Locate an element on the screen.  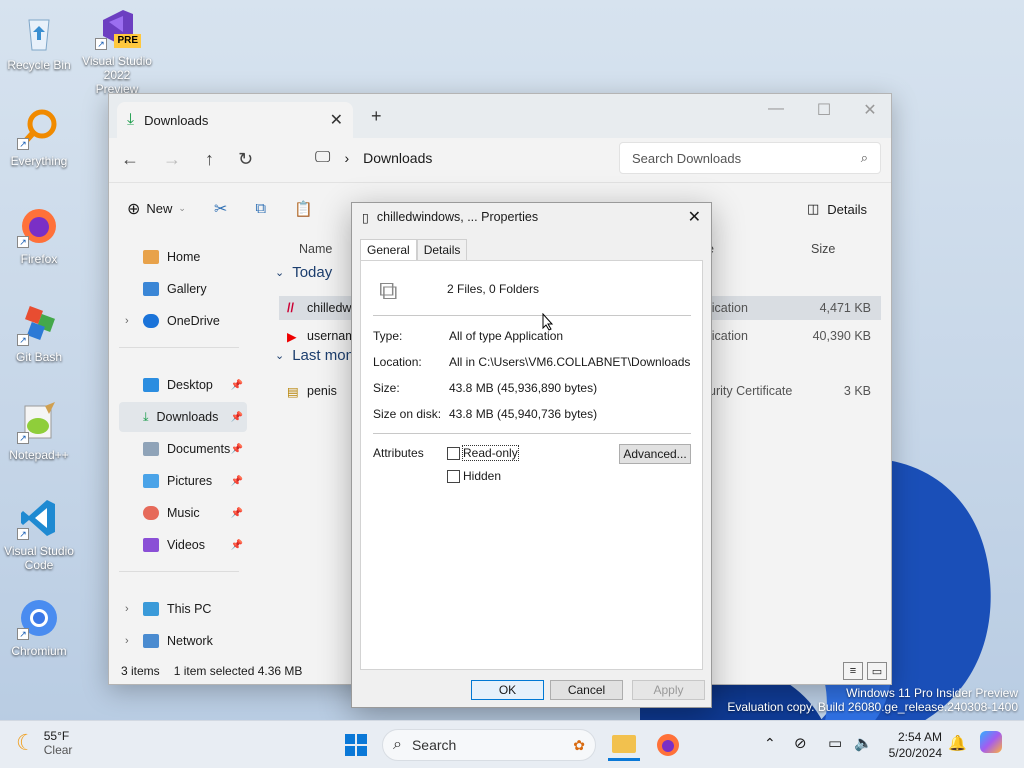
tab-details: Details is located at coordinates (442, 249).